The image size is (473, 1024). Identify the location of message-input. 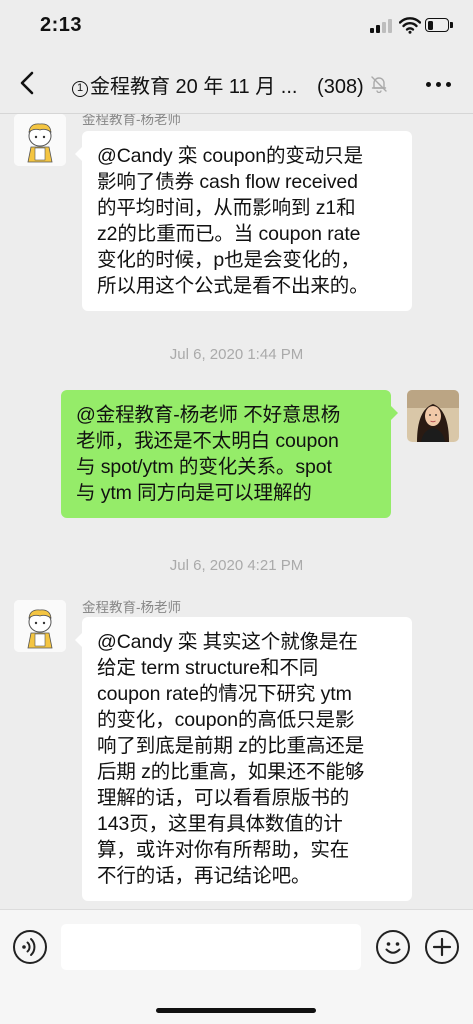
(211, 947).